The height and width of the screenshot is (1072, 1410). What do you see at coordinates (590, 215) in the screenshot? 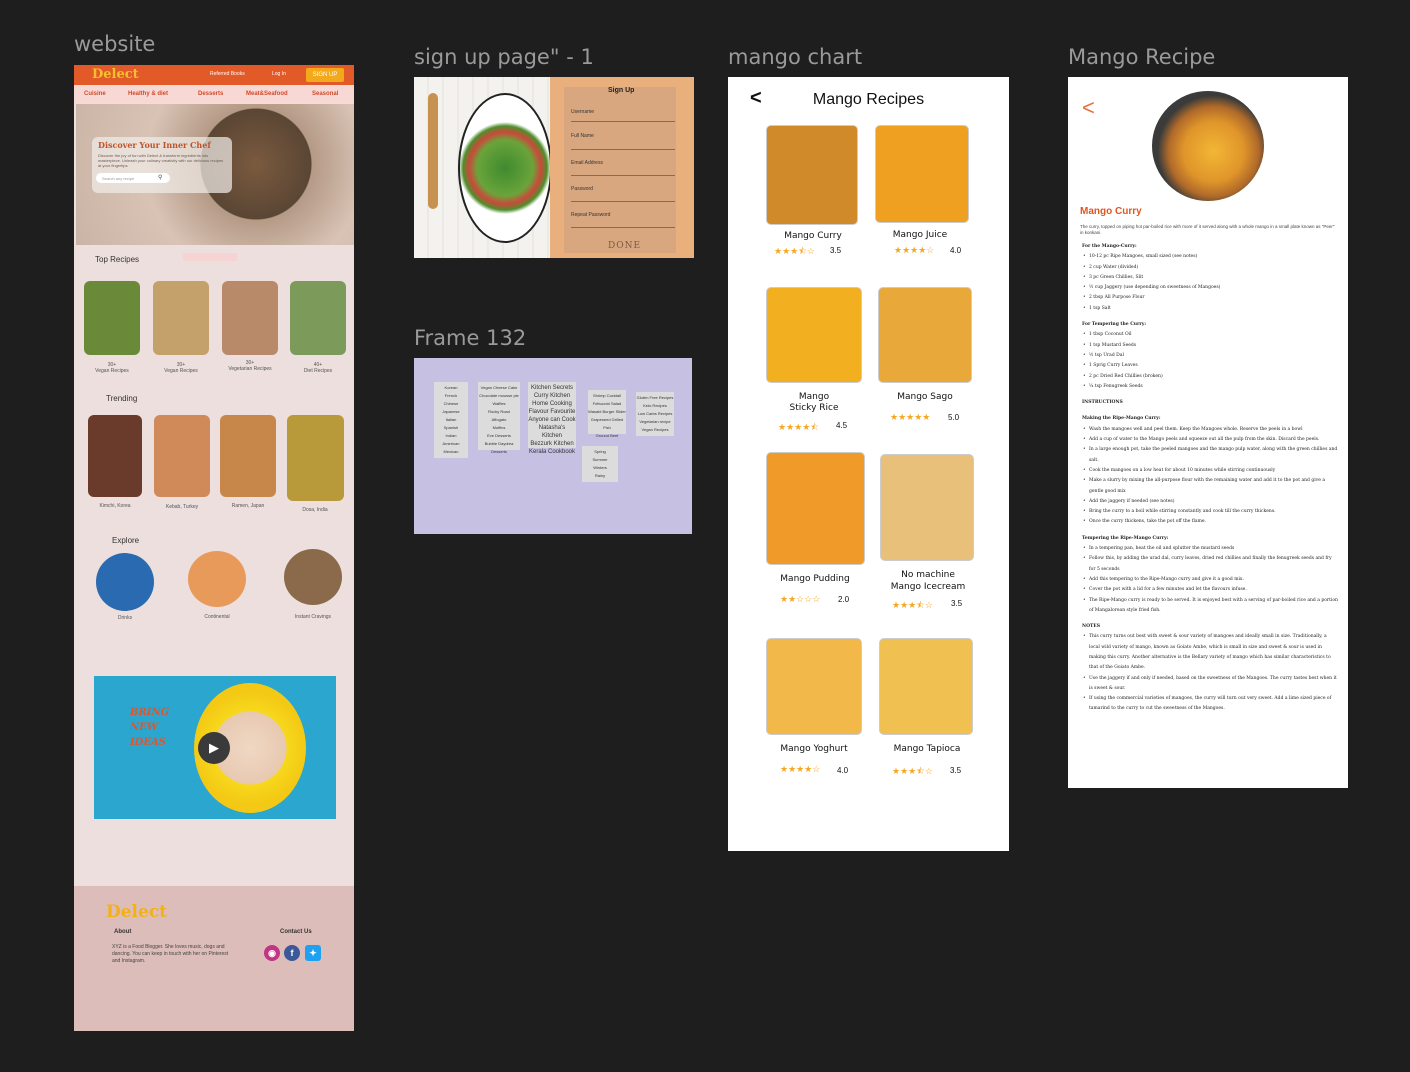
I see `repeat-password-field: Repeat Password` at bounding box center [590, 215].